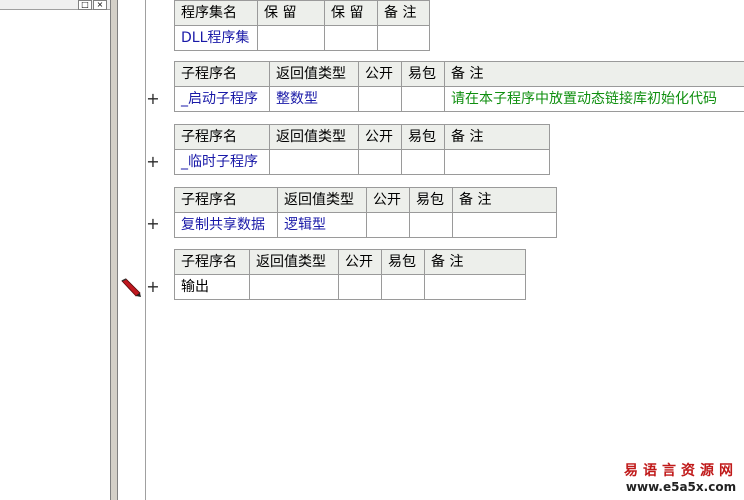 The width and height of the screenshot is (744, 500). Describe the element at coordinates (226, 225) in the screenshot. I see `sub-name-cell: 复制共享数据` at that location.